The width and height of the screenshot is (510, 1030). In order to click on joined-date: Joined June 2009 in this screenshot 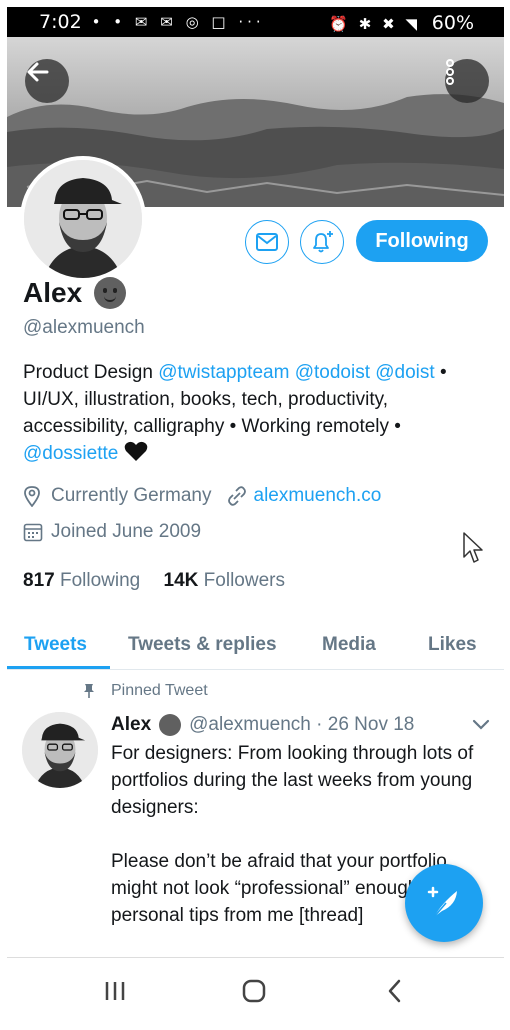, I will do `click(126, 531)`.